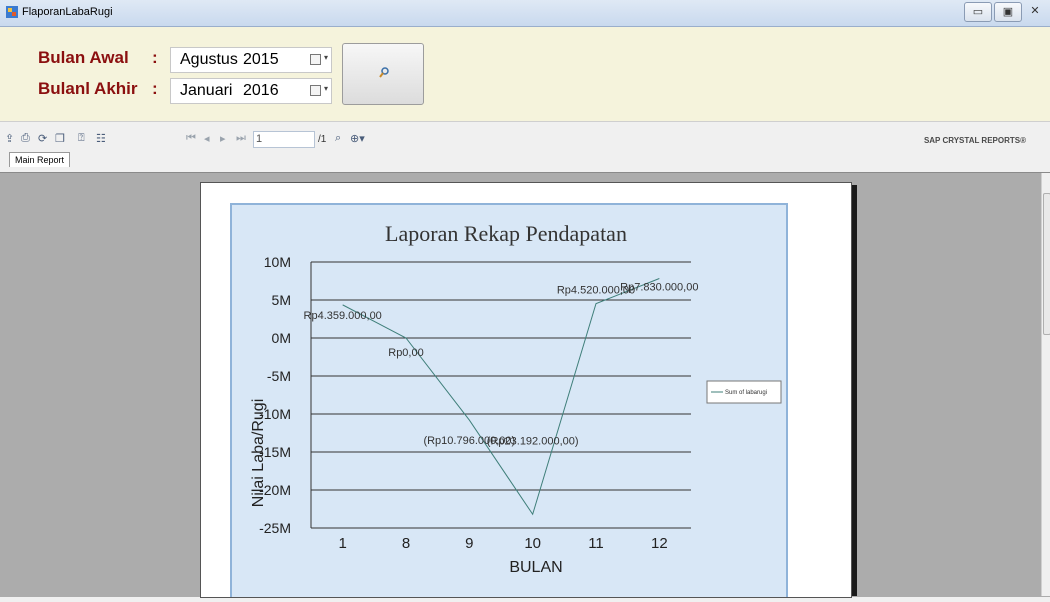 The image size is (1050, 602). Describe the element at coordinates (209, 59) in the screenshot. I see `start-month-value: Agustus` at that location.